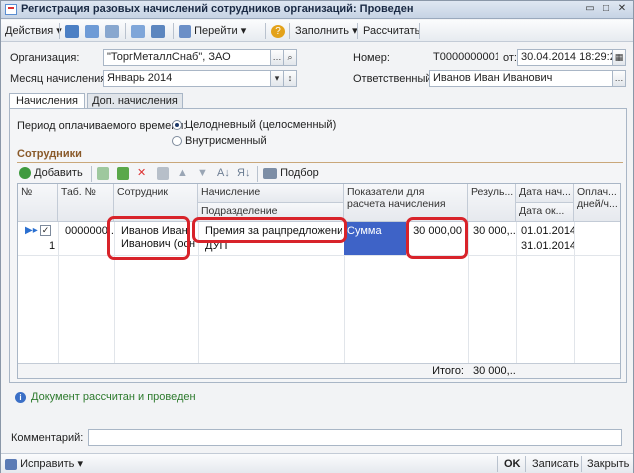 Image resolution: width=634 pixels, height=473 pixels. I want to click on comment-field, so click(355, 437).